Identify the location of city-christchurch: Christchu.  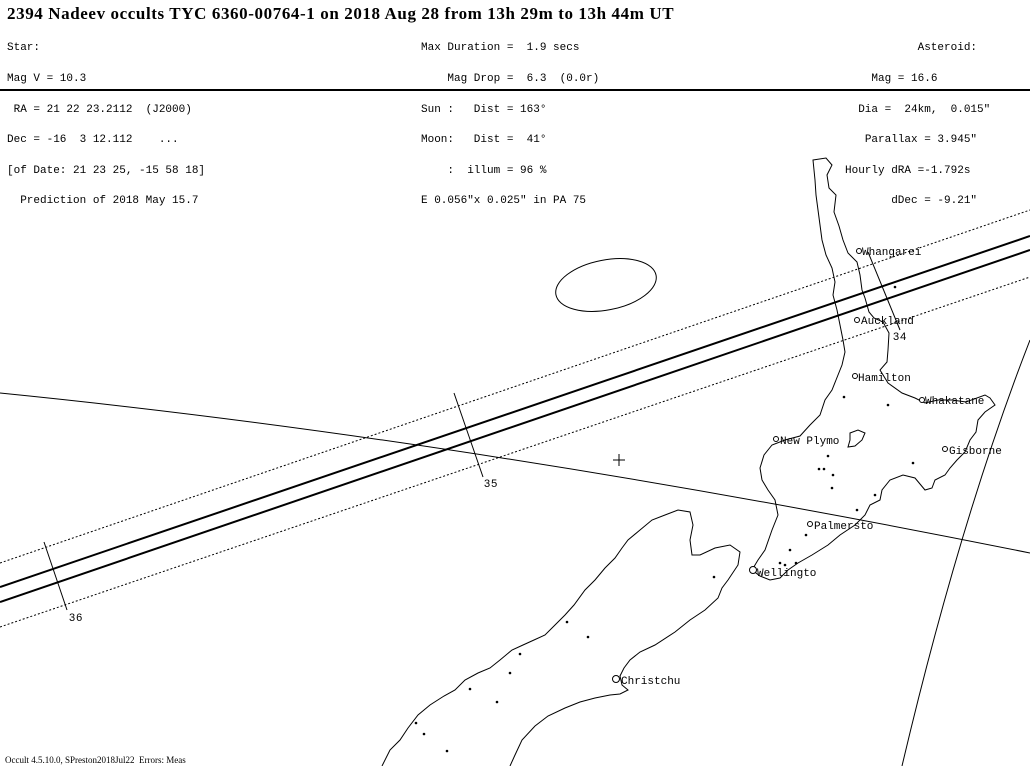
(646, 681).